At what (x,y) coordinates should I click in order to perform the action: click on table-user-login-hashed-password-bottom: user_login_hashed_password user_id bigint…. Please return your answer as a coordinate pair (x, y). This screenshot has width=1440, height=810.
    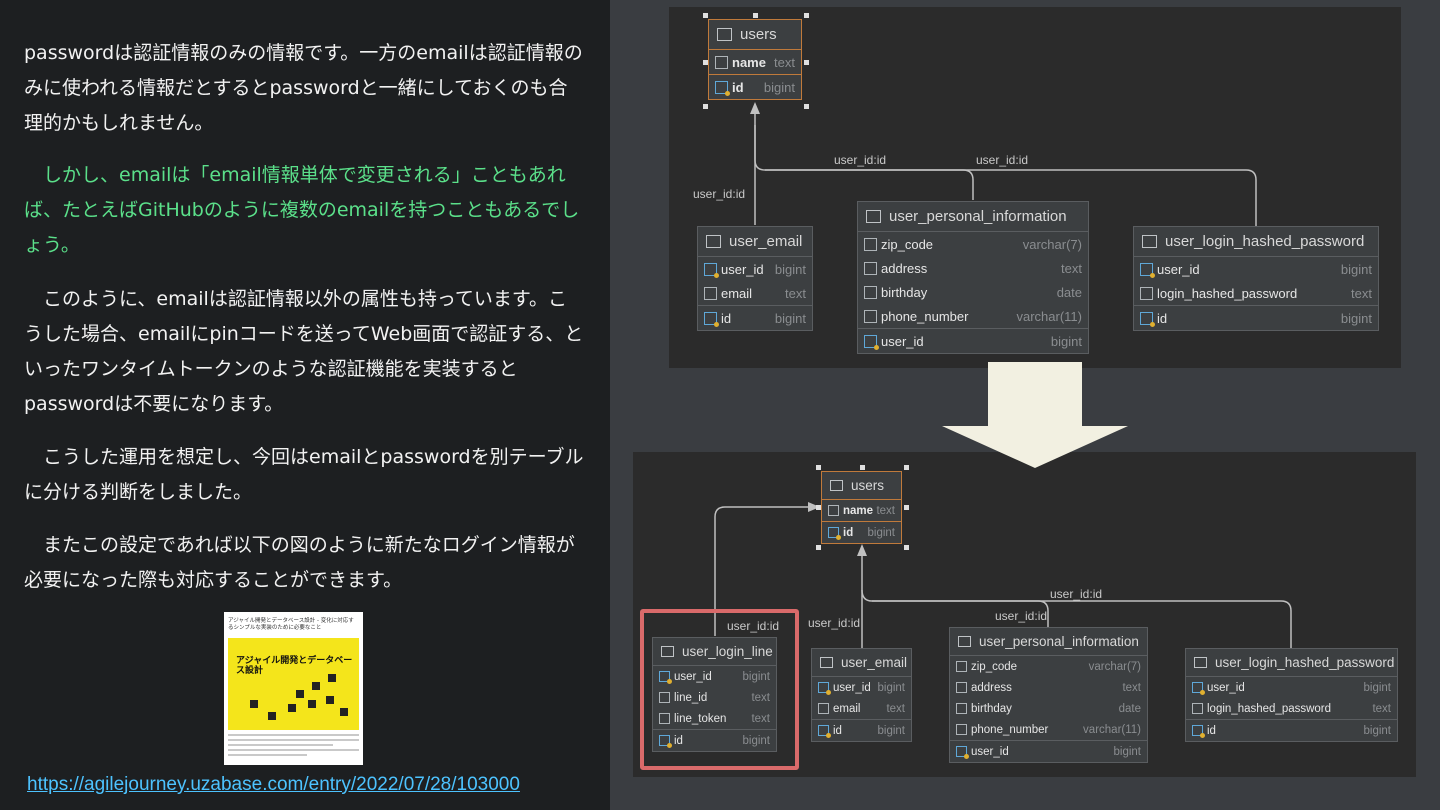
    Looking at the image, I should click on (1291, 695).